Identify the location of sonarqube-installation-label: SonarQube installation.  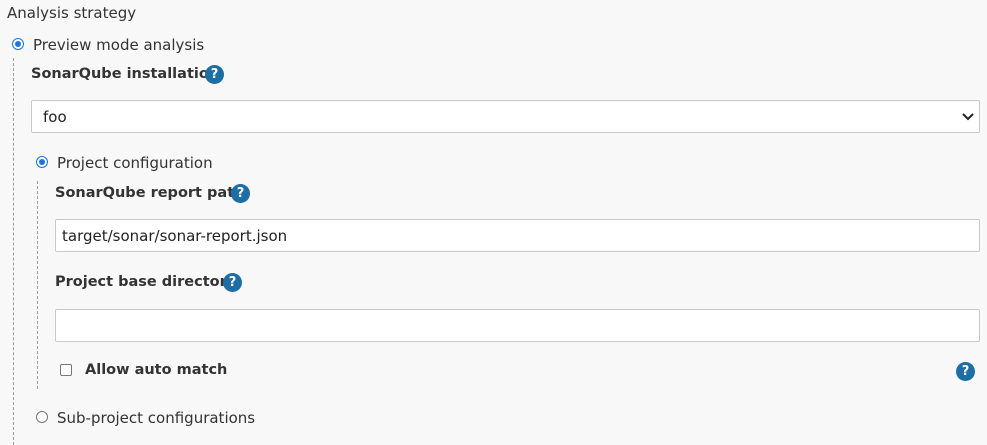
(125, 74).